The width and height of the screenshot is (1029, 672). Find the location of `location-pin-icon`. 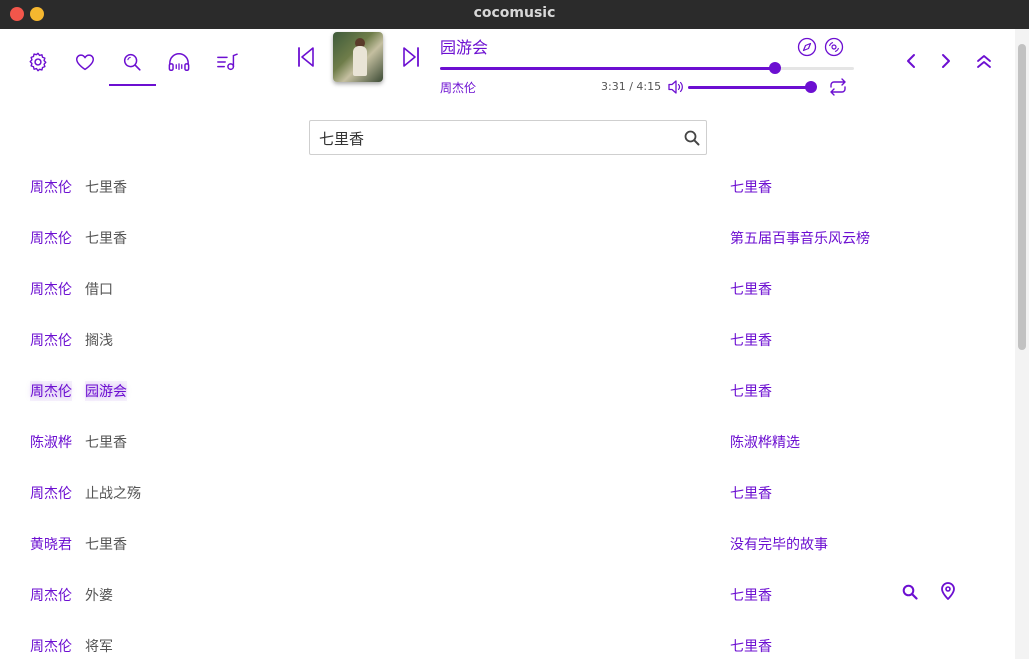

location-pin-icon is located at coordinates (948, 591).